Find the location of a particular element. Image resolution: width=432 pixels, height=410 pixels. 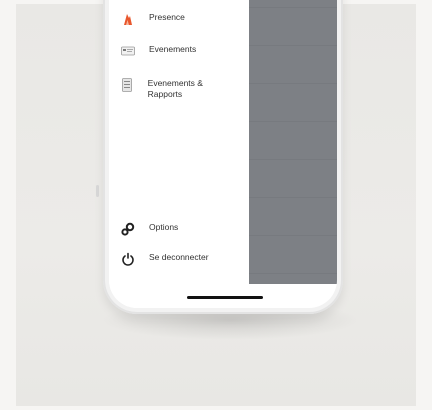

report-document-icon is located at coordinates (127, 85).